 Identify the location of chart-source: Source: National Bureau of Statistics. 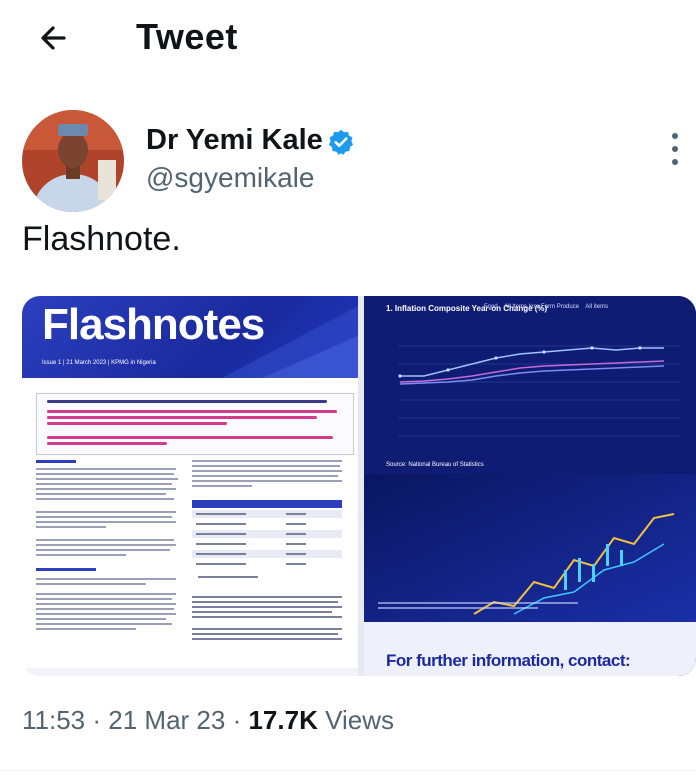
(435, 465).